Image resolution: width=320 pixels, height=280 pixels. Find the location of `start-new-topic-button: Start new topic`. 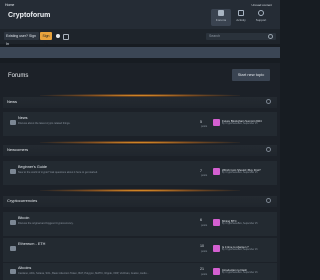

start-new-topic-button: Start new topic is located at coordinates (251, 75).